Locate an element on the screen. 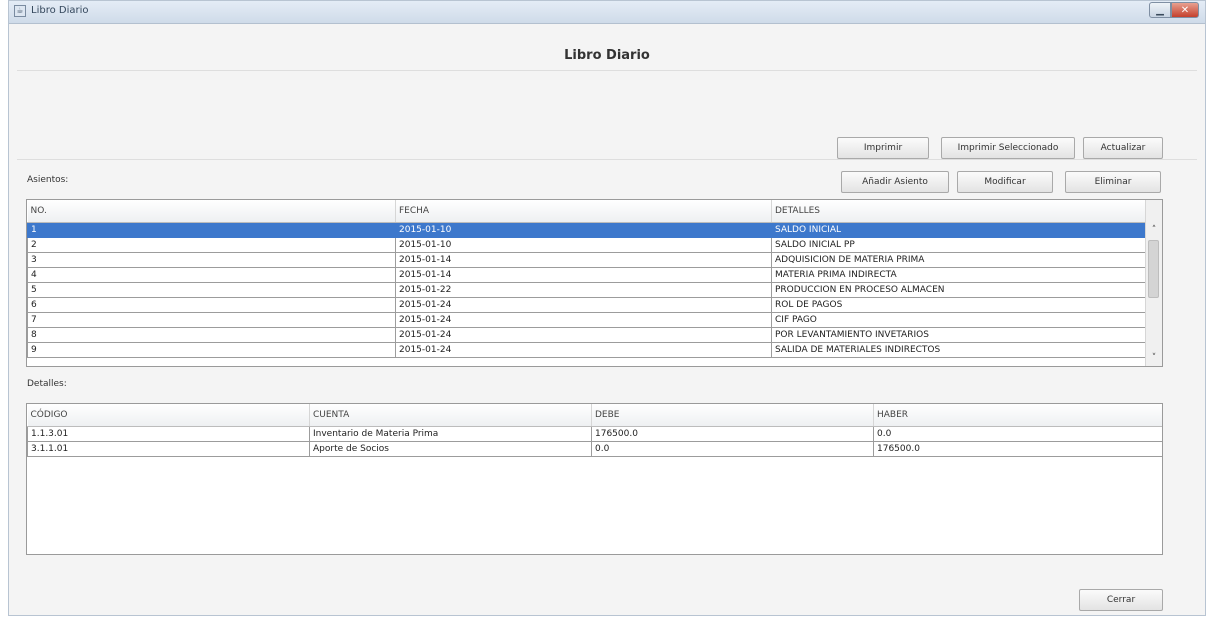 The width and height of the screenshot is (1216, 621). scrollbar-thumb is located at coordinates (1153, 269).